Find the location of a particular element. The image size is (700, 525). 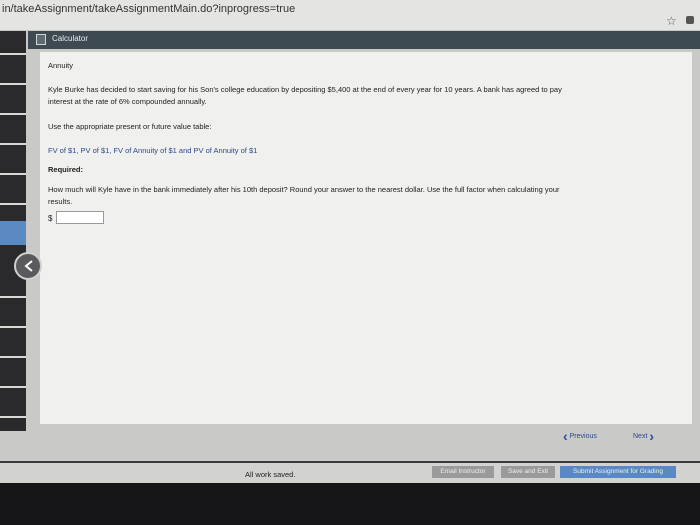

next-button: Next › is located at coordinates (643, 436).